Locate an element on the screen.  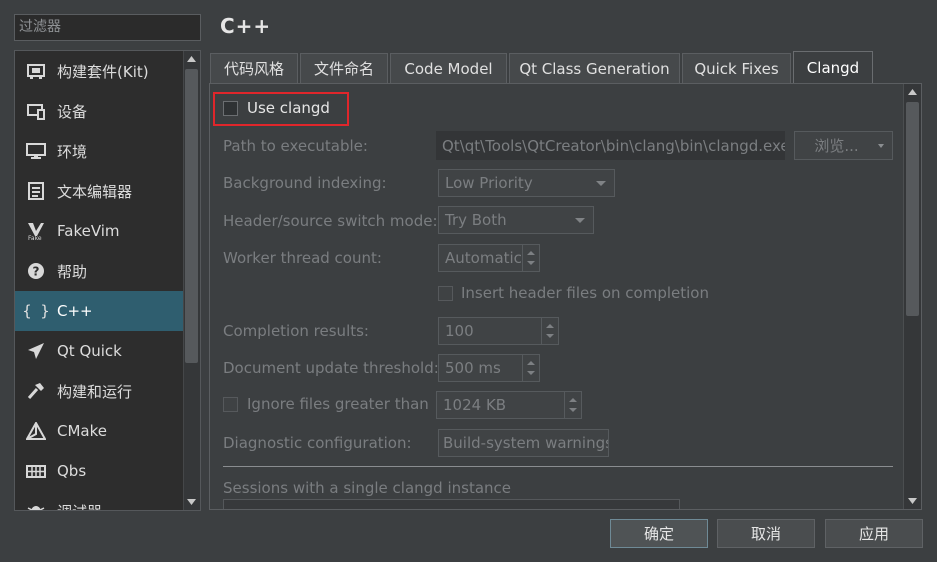
device-icon is located at coordinates (36, 111).